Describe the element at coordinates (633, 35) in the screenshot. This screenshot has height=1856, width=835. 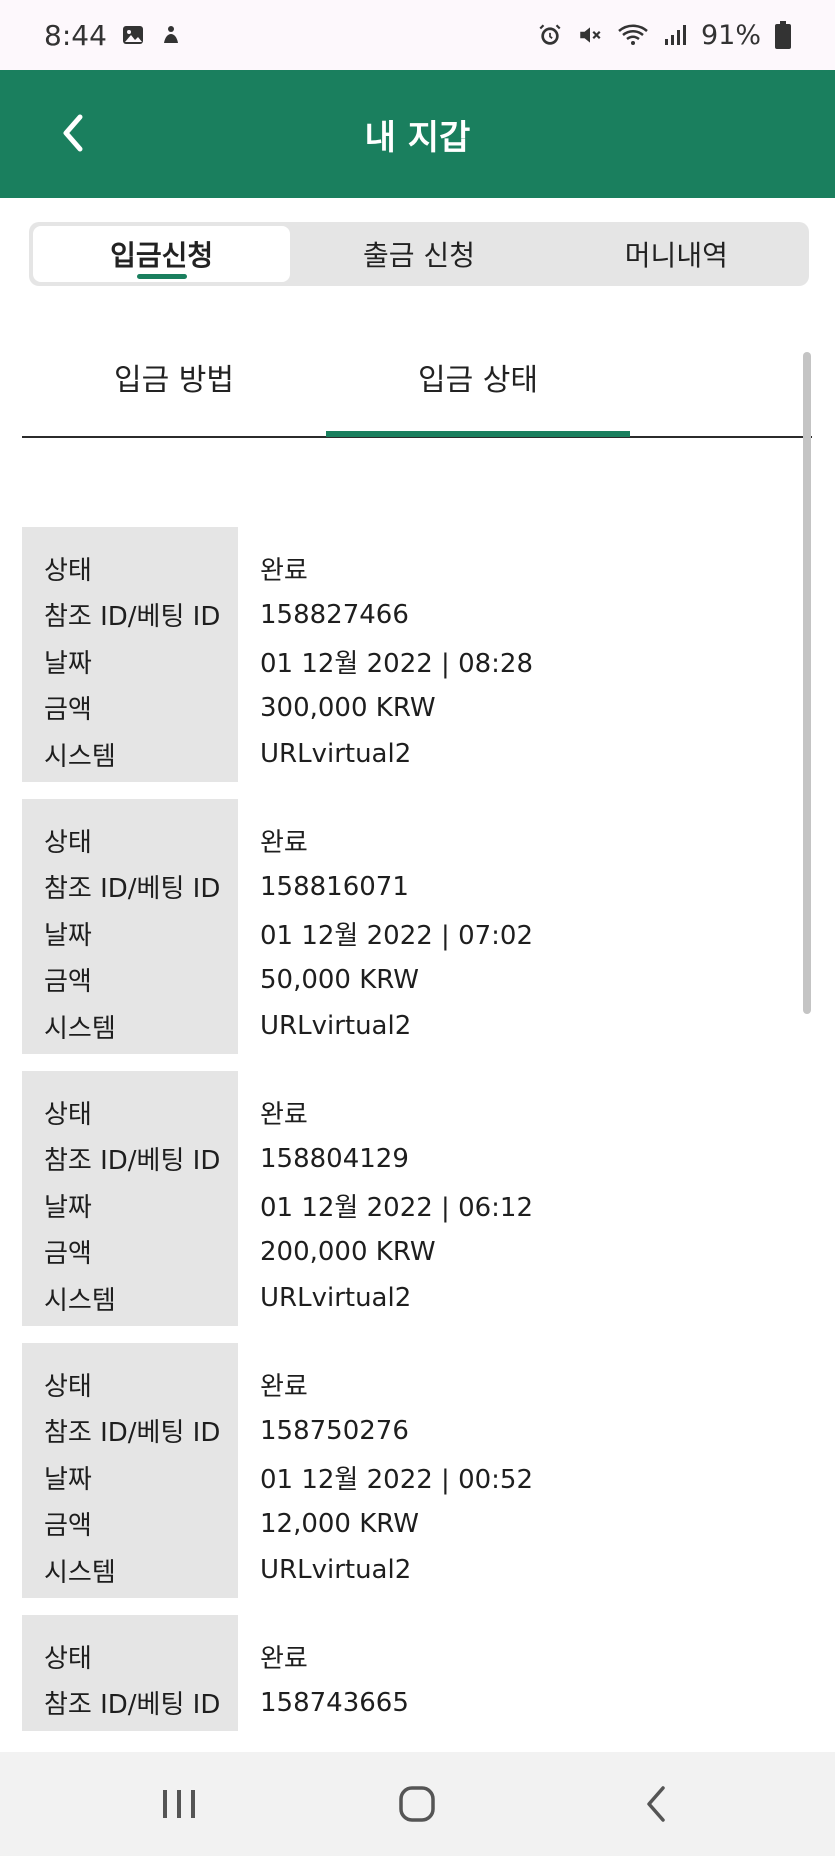
I see `wifi-icon` at that location.